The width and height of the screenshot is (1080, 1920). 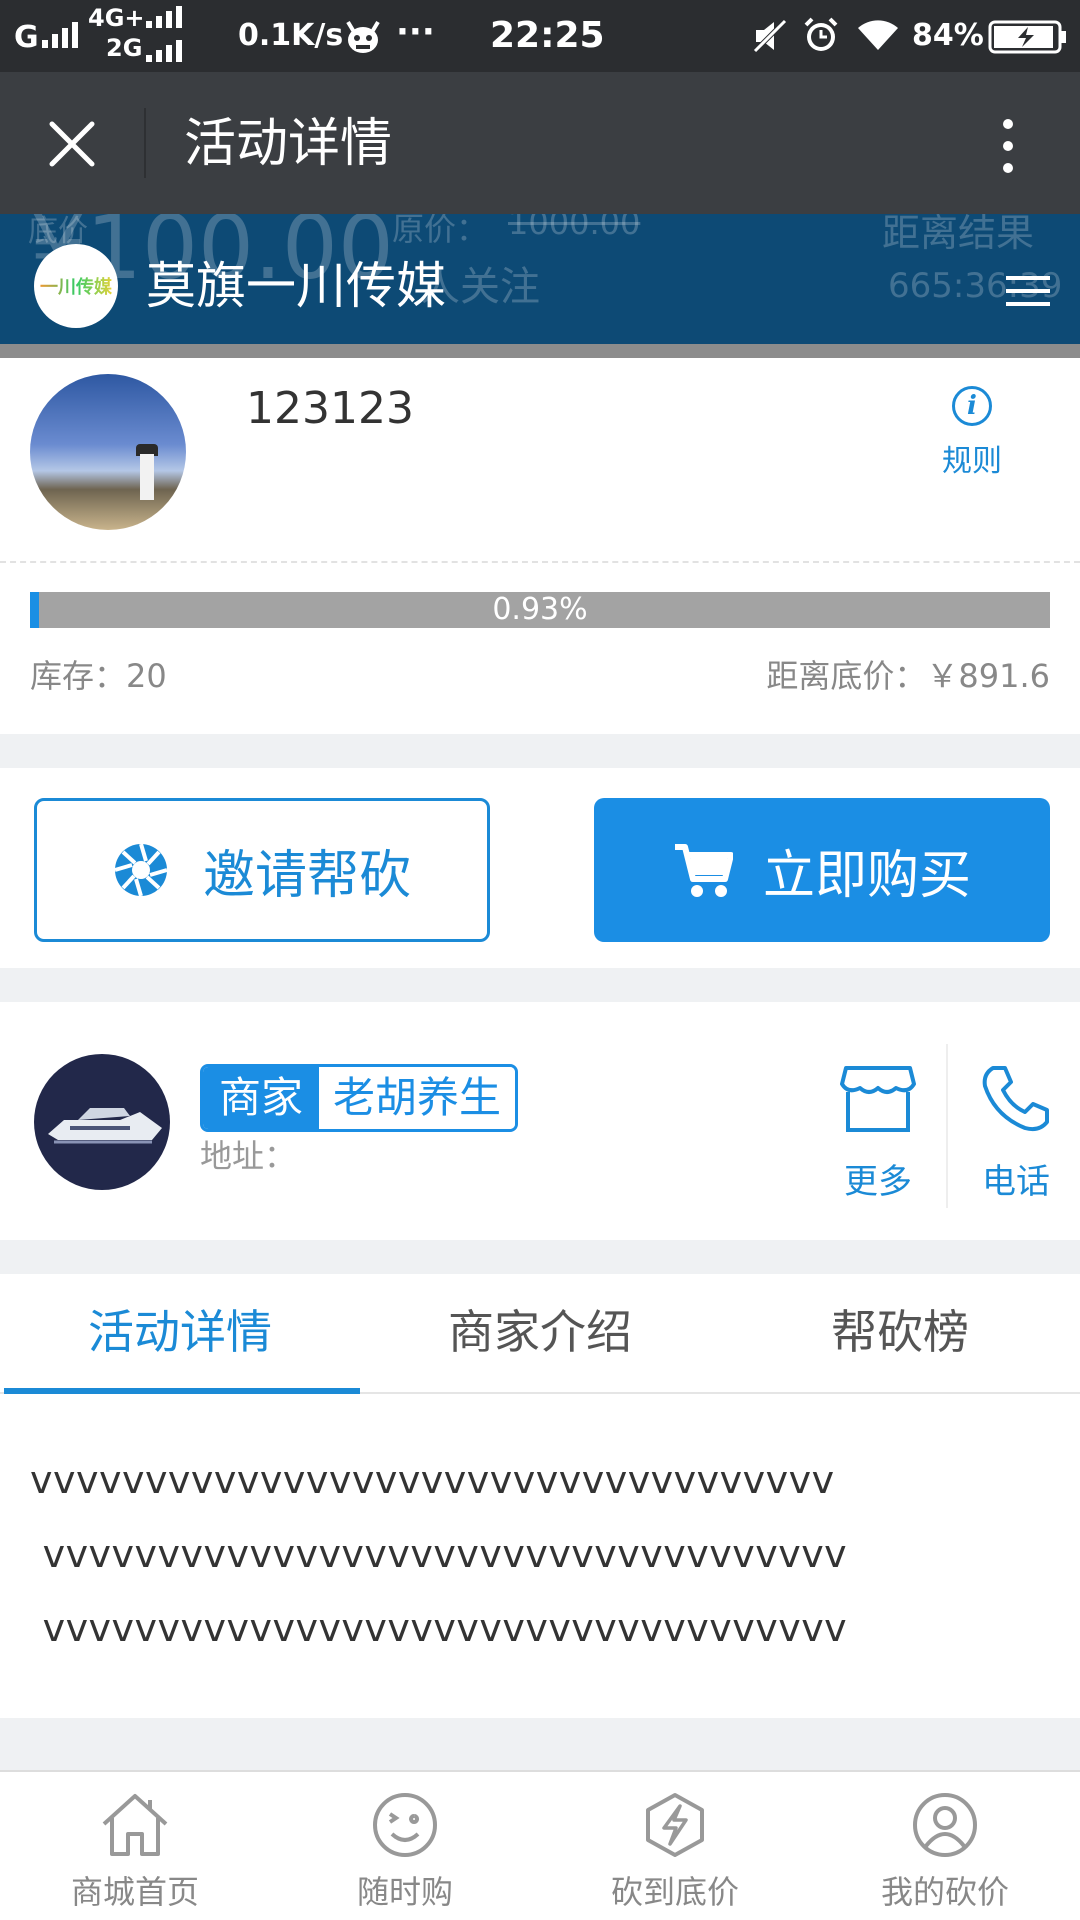 I want to click on merchant-action-divider, so click(x=947, y=1126).